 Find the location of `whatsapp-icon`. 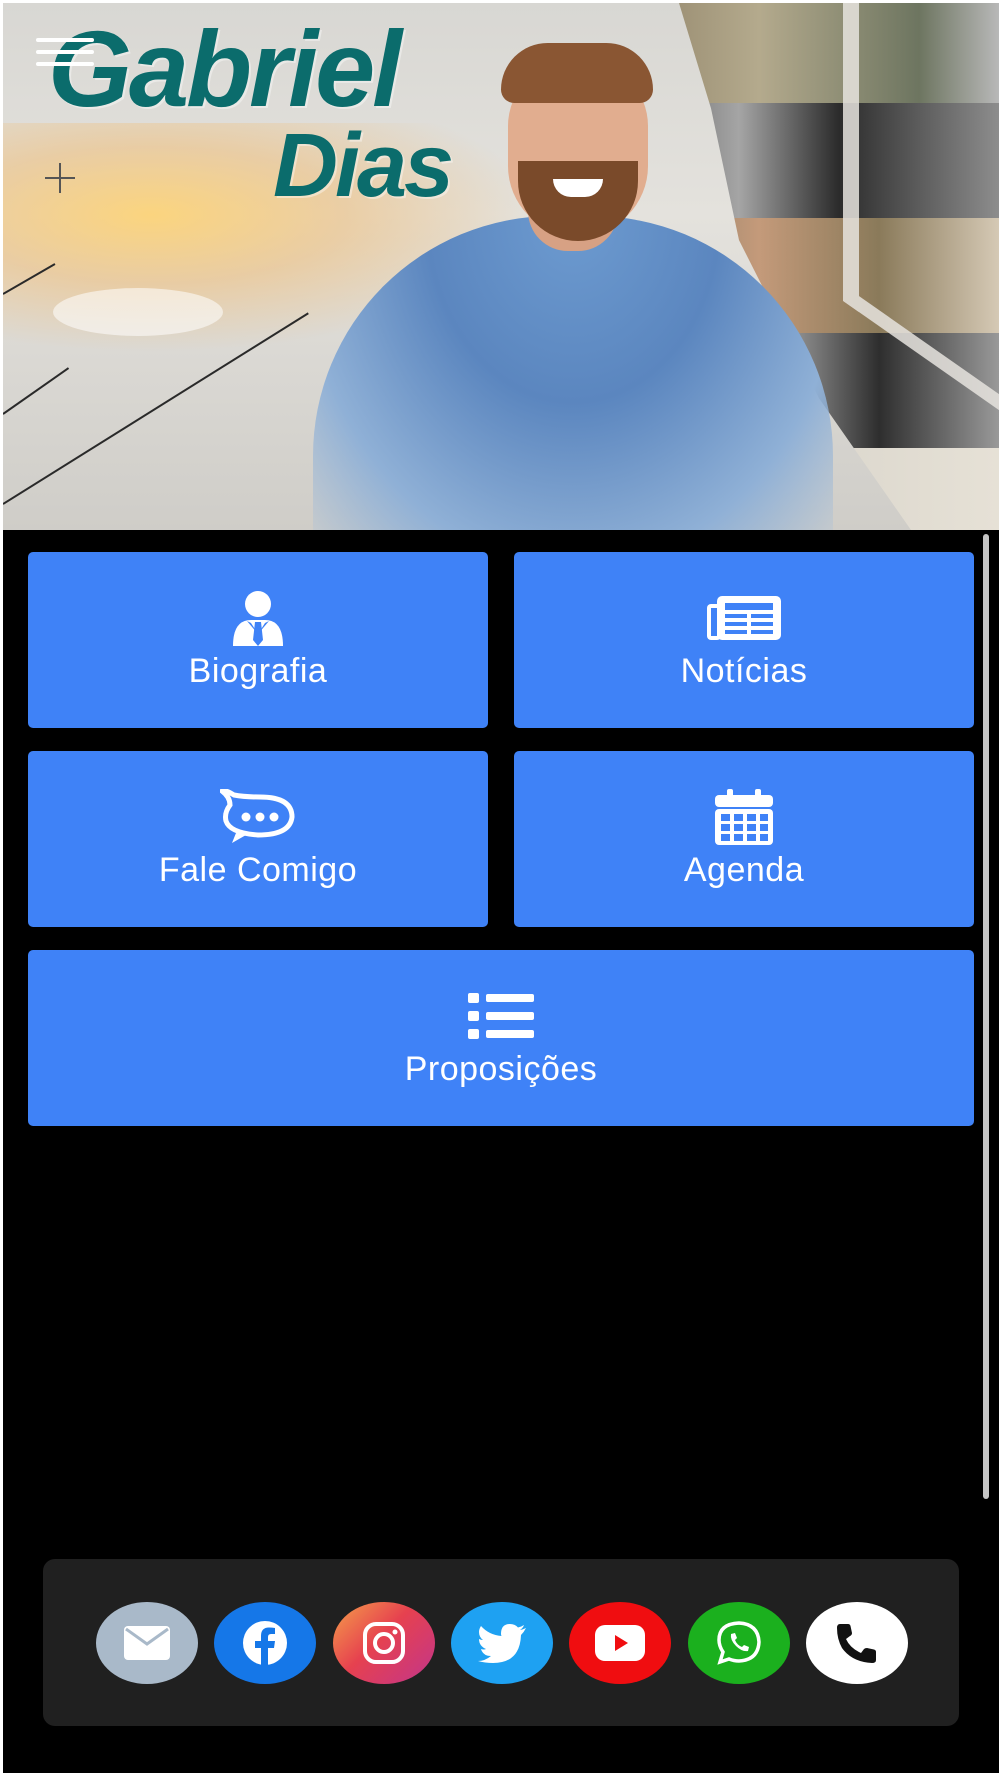

whatsapp-icon is located at coordinates (739, 1643).